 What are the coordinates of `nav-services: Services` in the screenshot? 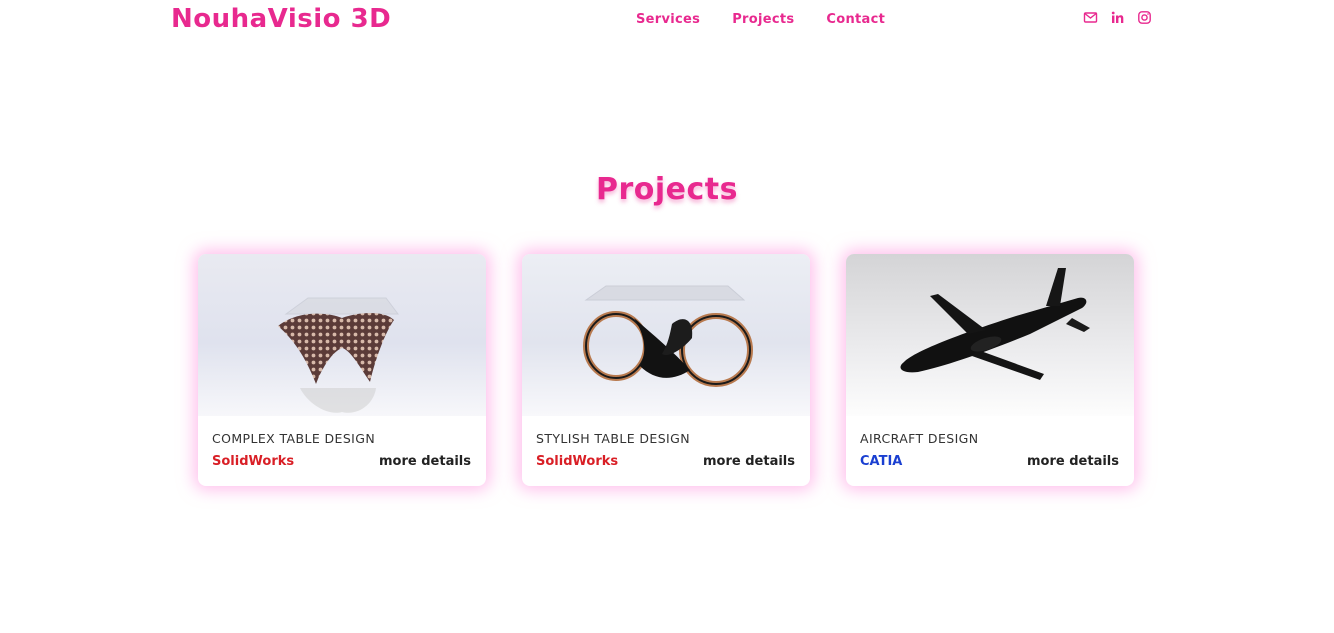 It's located at (668, 19).